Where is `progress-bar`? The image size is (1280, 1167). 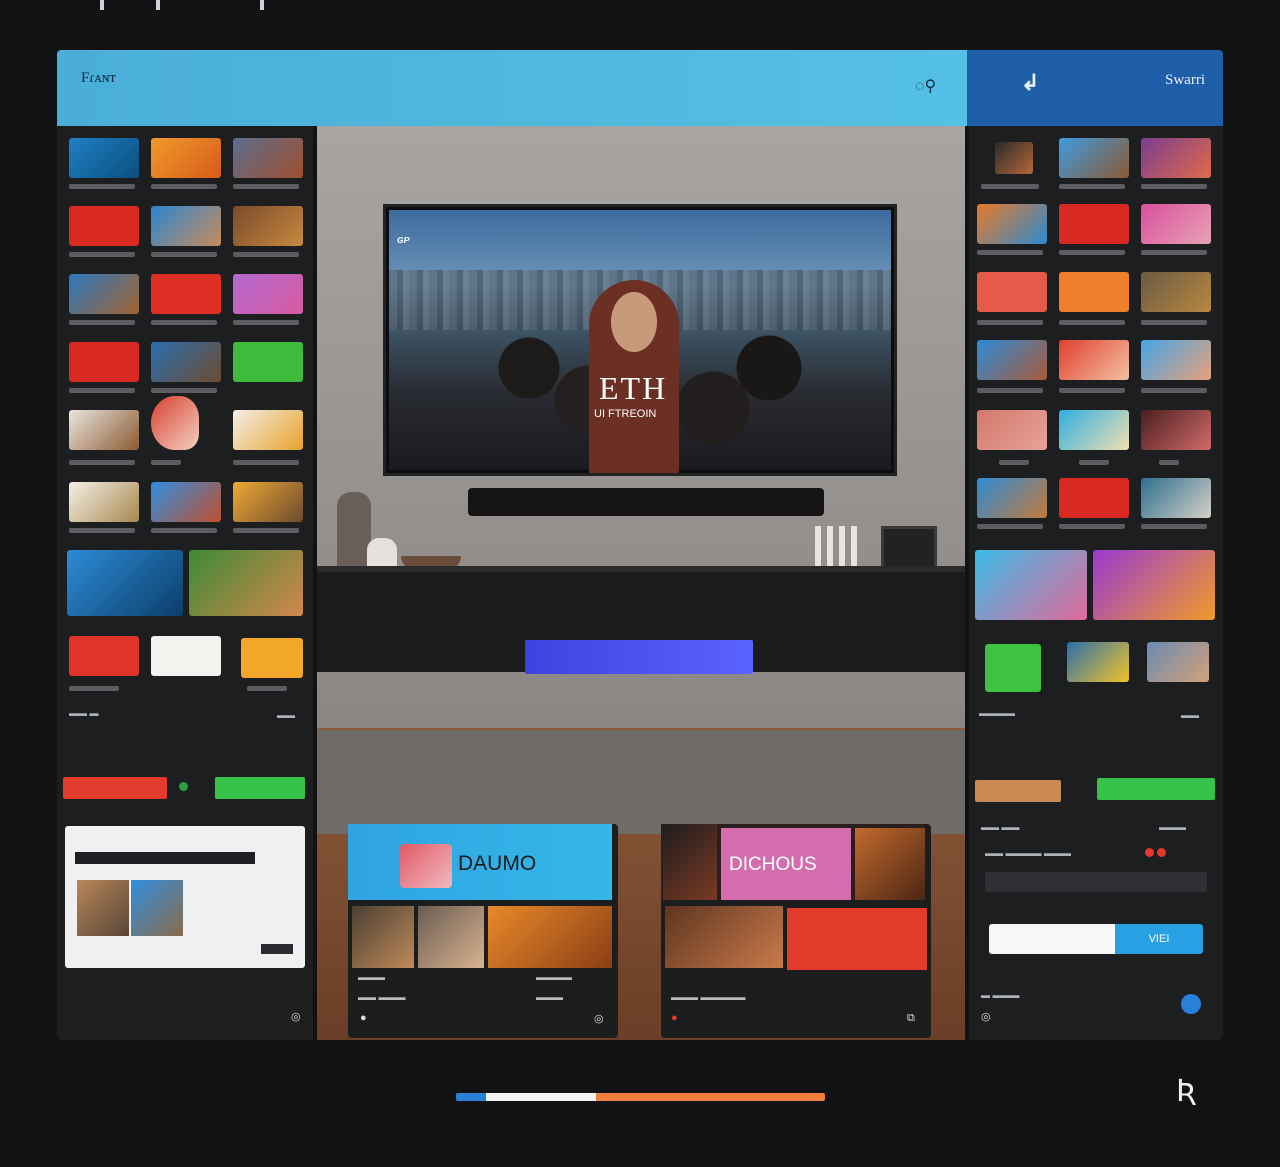
progress-bar is located at coordinates (640, 1097).